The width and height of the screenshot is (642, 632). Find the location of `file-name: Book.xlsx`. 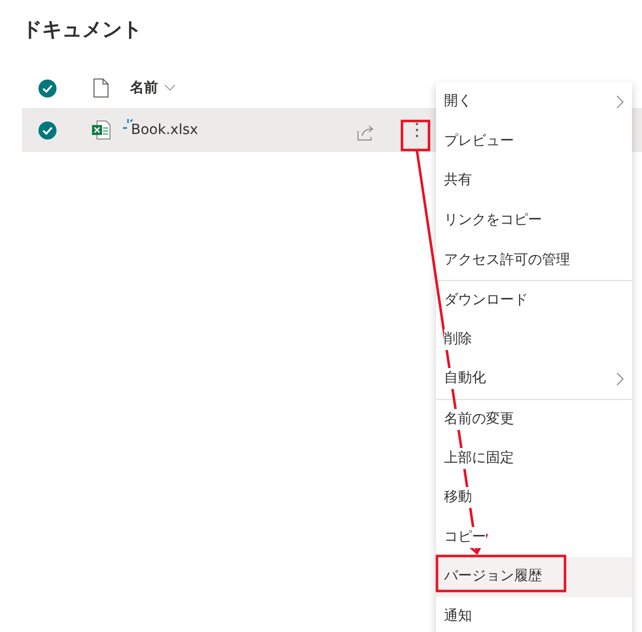

file-name: Book.xlsx is located at coordinates (164, 130).